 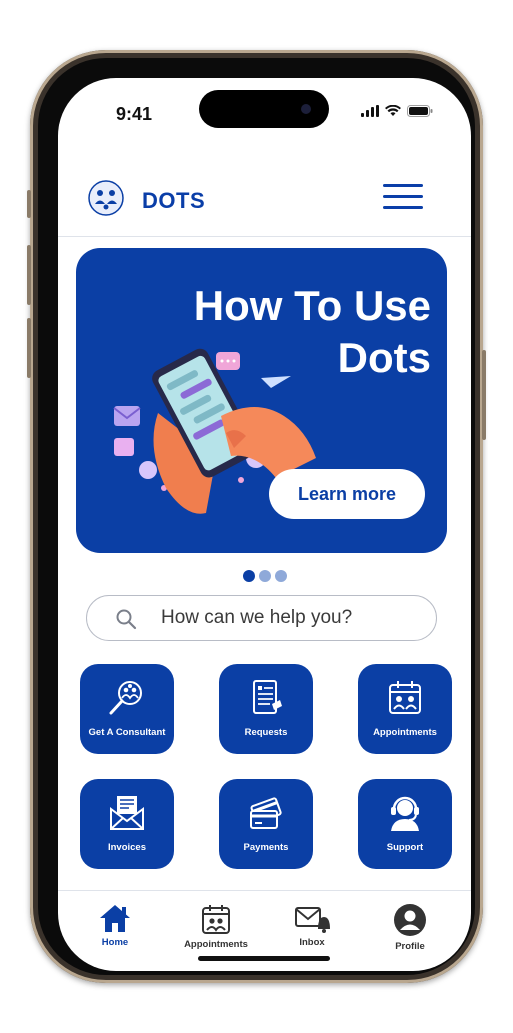 I want to click on nav-appointments: Appointments, so click(x=216, y=926).